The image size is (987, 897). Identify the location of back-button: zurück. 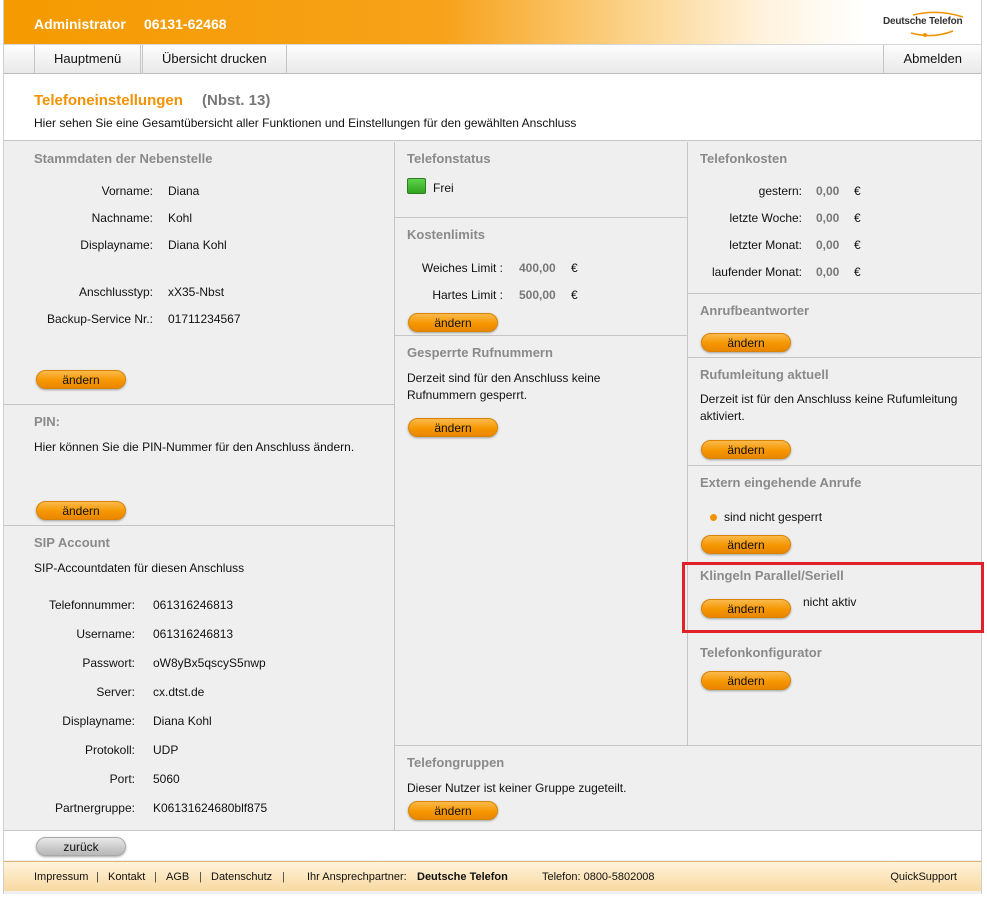
(81, 846).